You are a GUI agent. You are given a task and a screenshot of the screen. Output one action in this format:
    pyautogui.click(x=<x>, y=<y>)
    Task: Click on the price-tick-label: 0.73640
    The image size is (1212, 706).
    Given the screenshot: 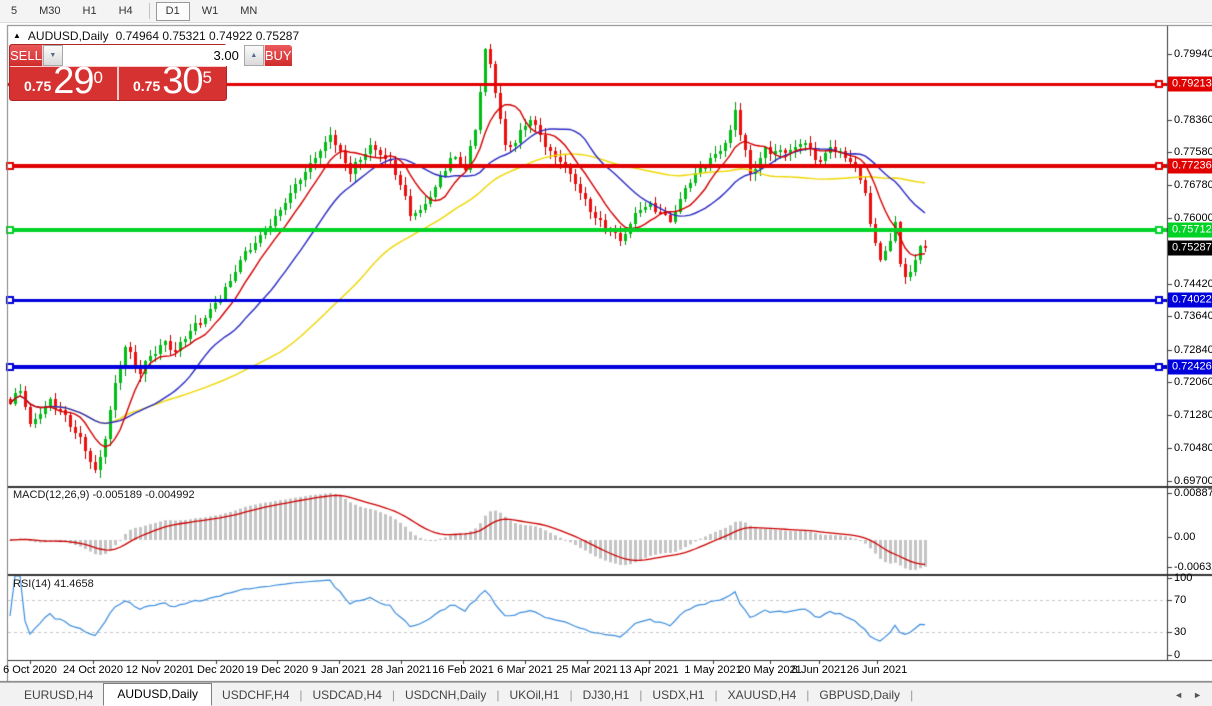 What is the action you would take?
    pyautogui.click(x=1193, y=316)
    